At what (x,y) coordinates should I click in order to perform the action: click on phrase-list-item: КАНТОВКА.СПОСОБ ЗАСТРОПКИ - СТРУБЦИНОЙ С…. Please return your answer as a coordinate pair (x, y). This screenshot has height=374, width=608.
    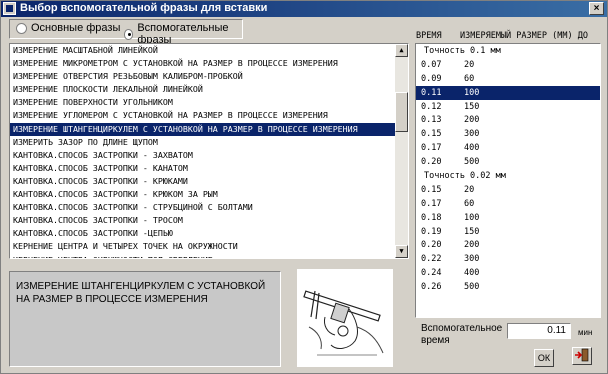
    Looking at the image, I should click on (209, 207).